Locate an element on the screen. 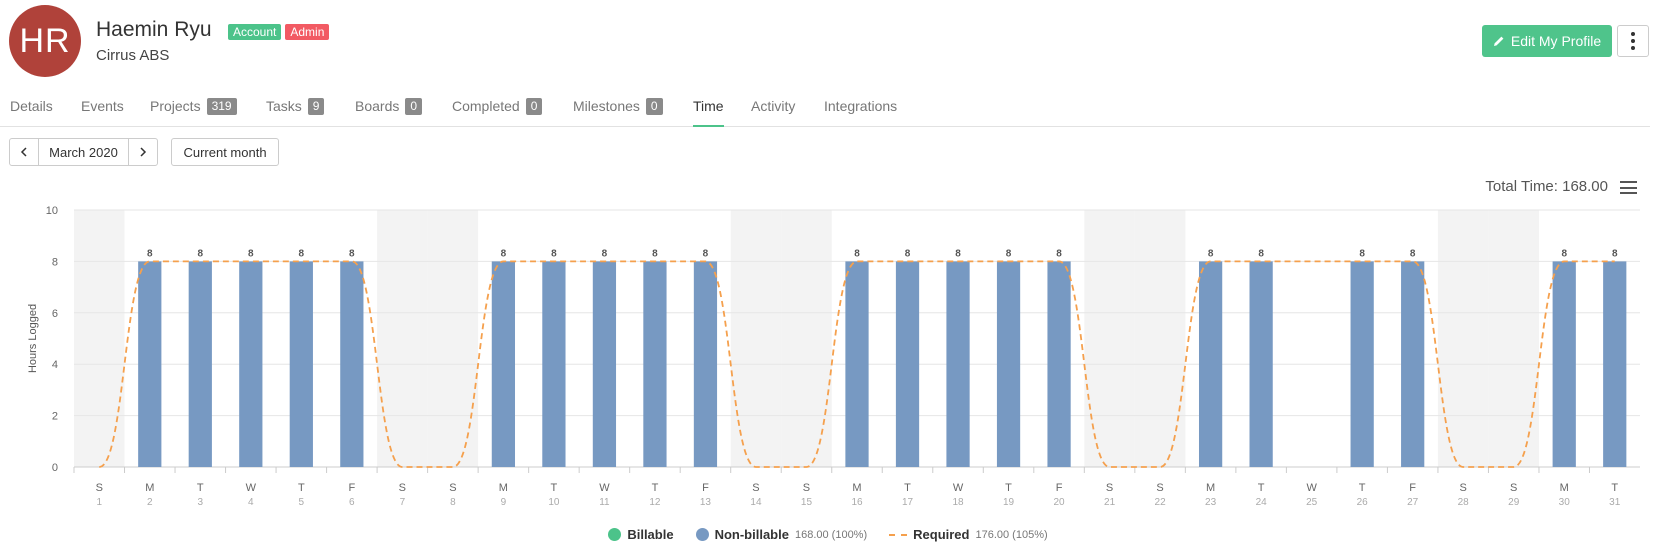 The width and height of the screenshot is (1656, 550). tab-projects: Projects 319 is located at coordinates (193, 112).